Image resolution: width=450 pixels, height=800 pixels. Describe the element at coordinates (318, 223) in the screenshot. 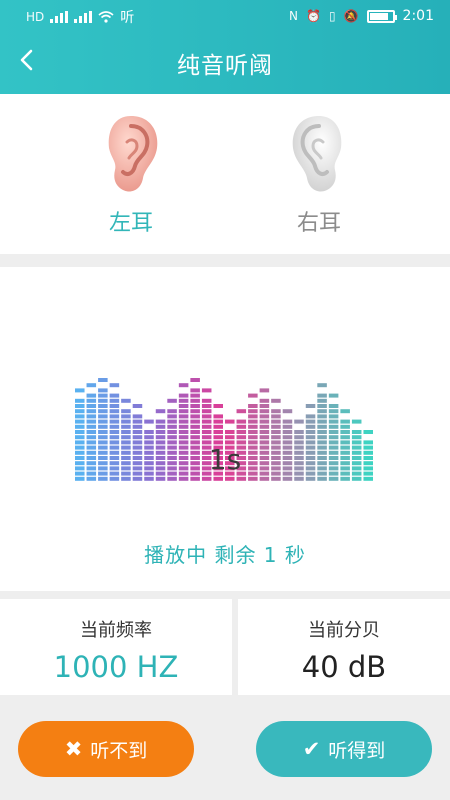

I see `right-ear-label: 右耳` at that location.